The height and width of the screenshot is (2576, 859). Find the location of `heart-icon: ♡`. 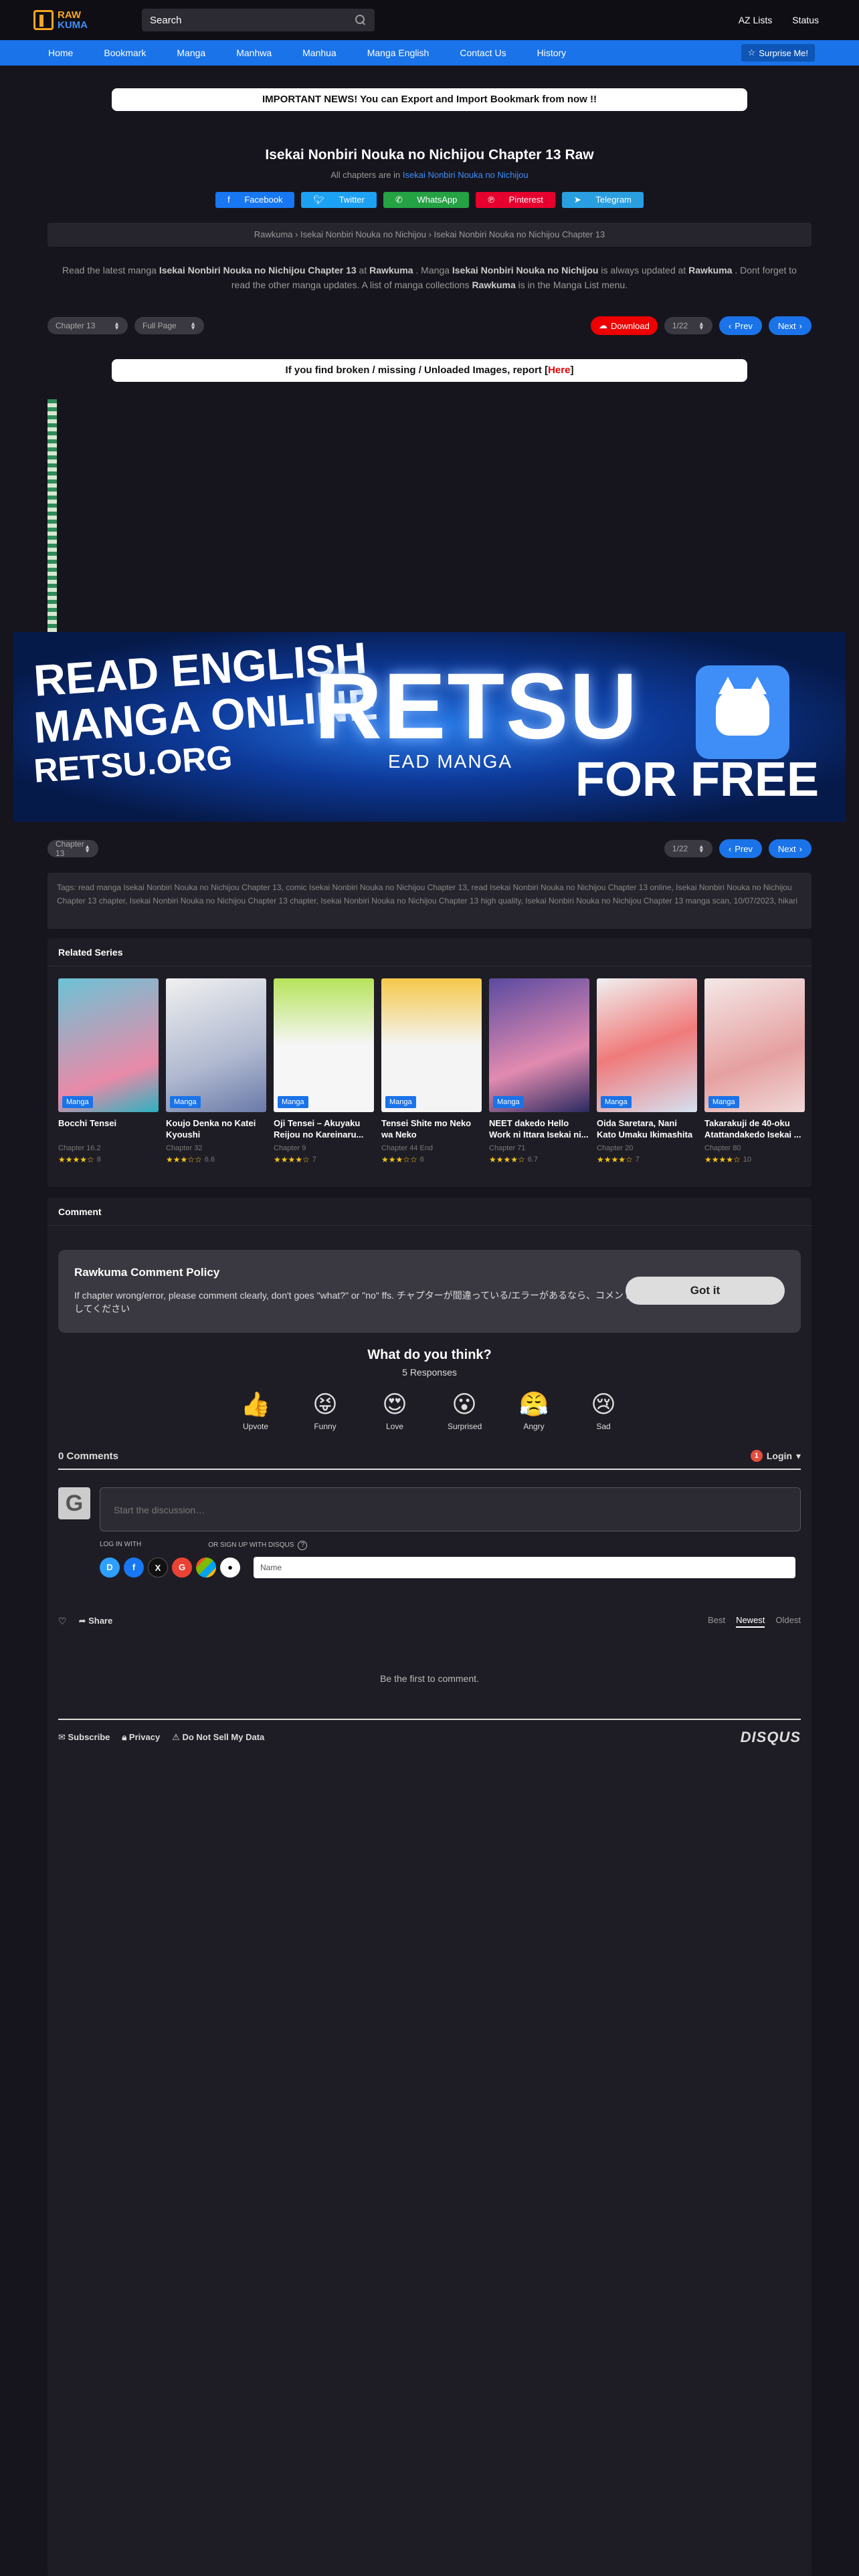

heart-icon: ♡ is located at coordinates (63, 1622).